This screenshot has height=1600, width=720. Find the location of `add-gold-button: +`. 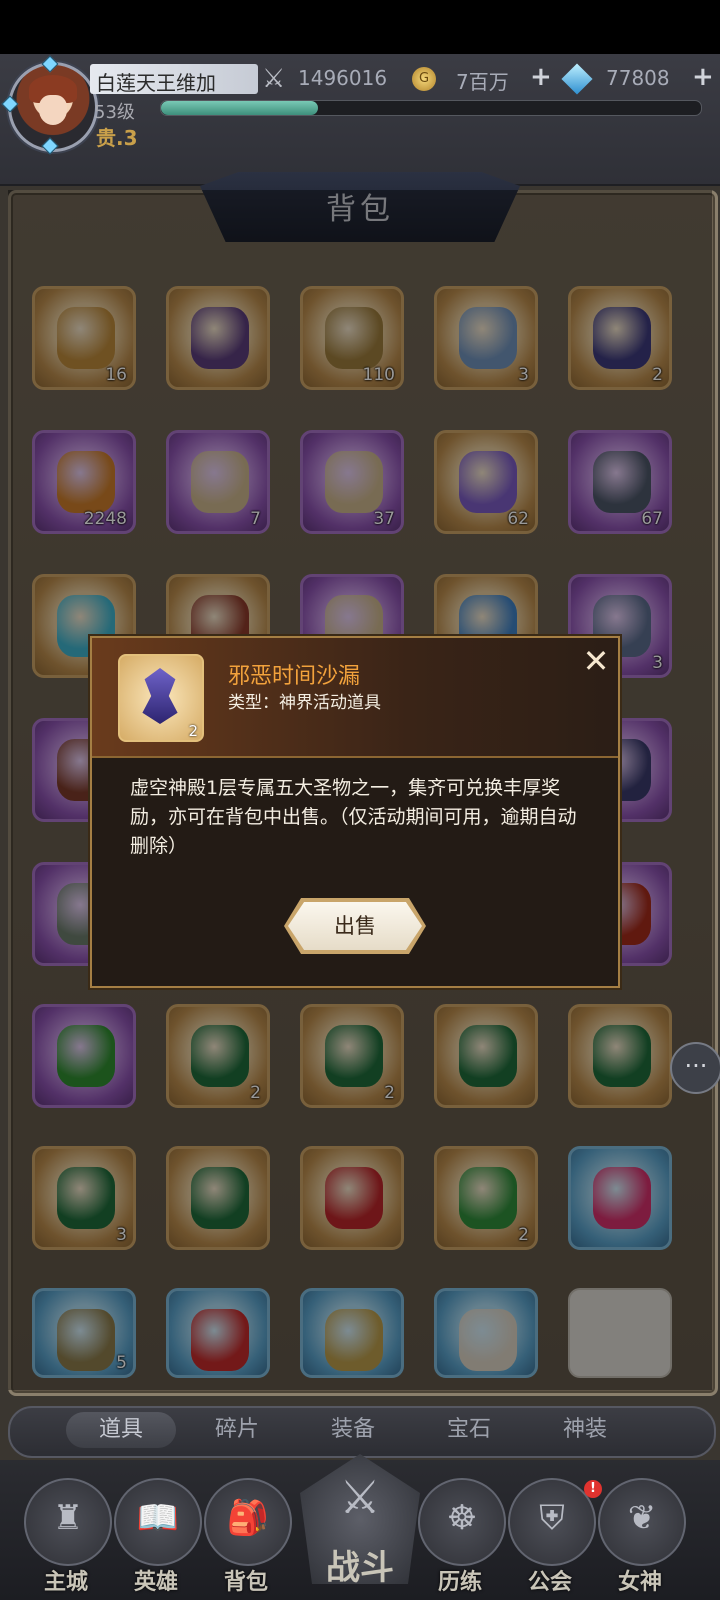

add-gold-button: + is located at coordinates (541, 77).